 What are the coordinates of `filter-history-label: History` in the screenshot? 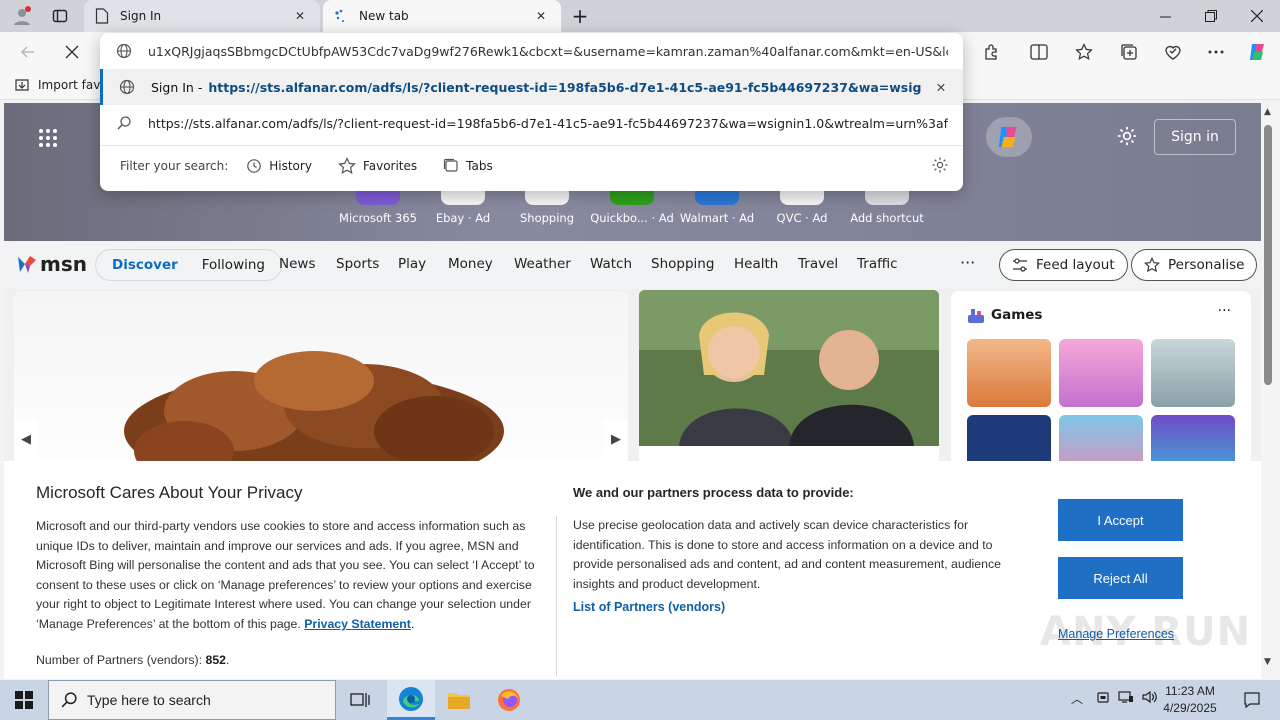 It's located at (290, 165).